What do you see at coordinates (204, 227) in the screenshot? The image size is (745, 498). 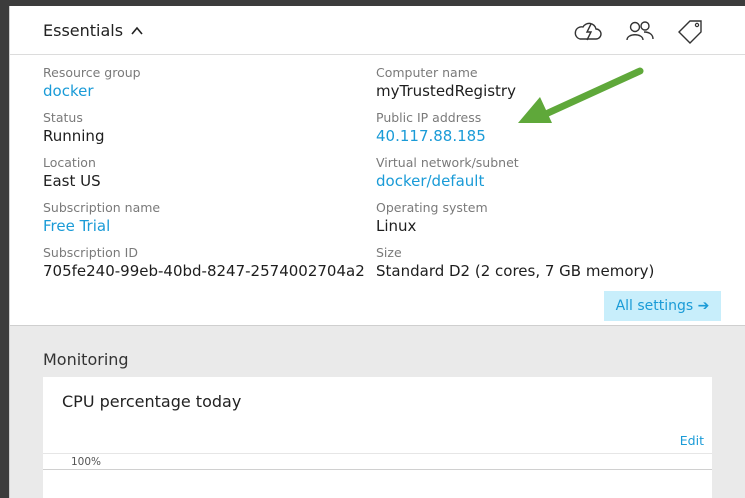 I see `subscription-name-link: Free Trial` at bounding box center [204, 227].